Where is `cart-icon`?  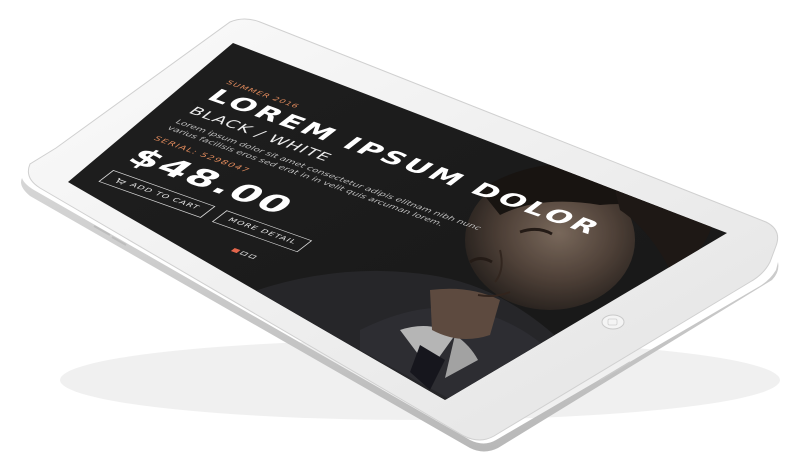
cart-icon is located at coordinates (121, 180).